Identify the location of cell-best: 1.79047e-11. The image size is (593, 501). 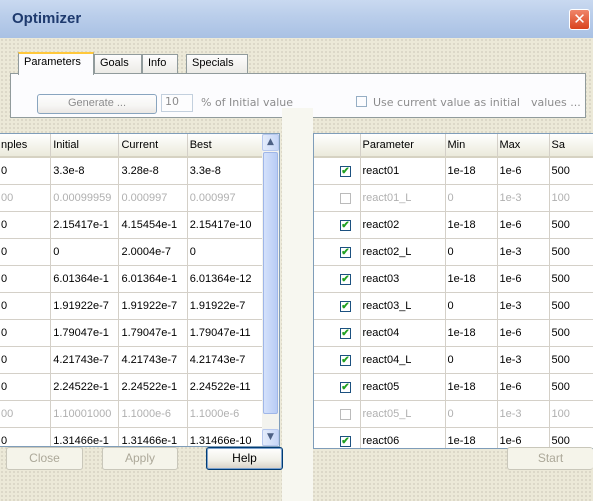
(225, 333).